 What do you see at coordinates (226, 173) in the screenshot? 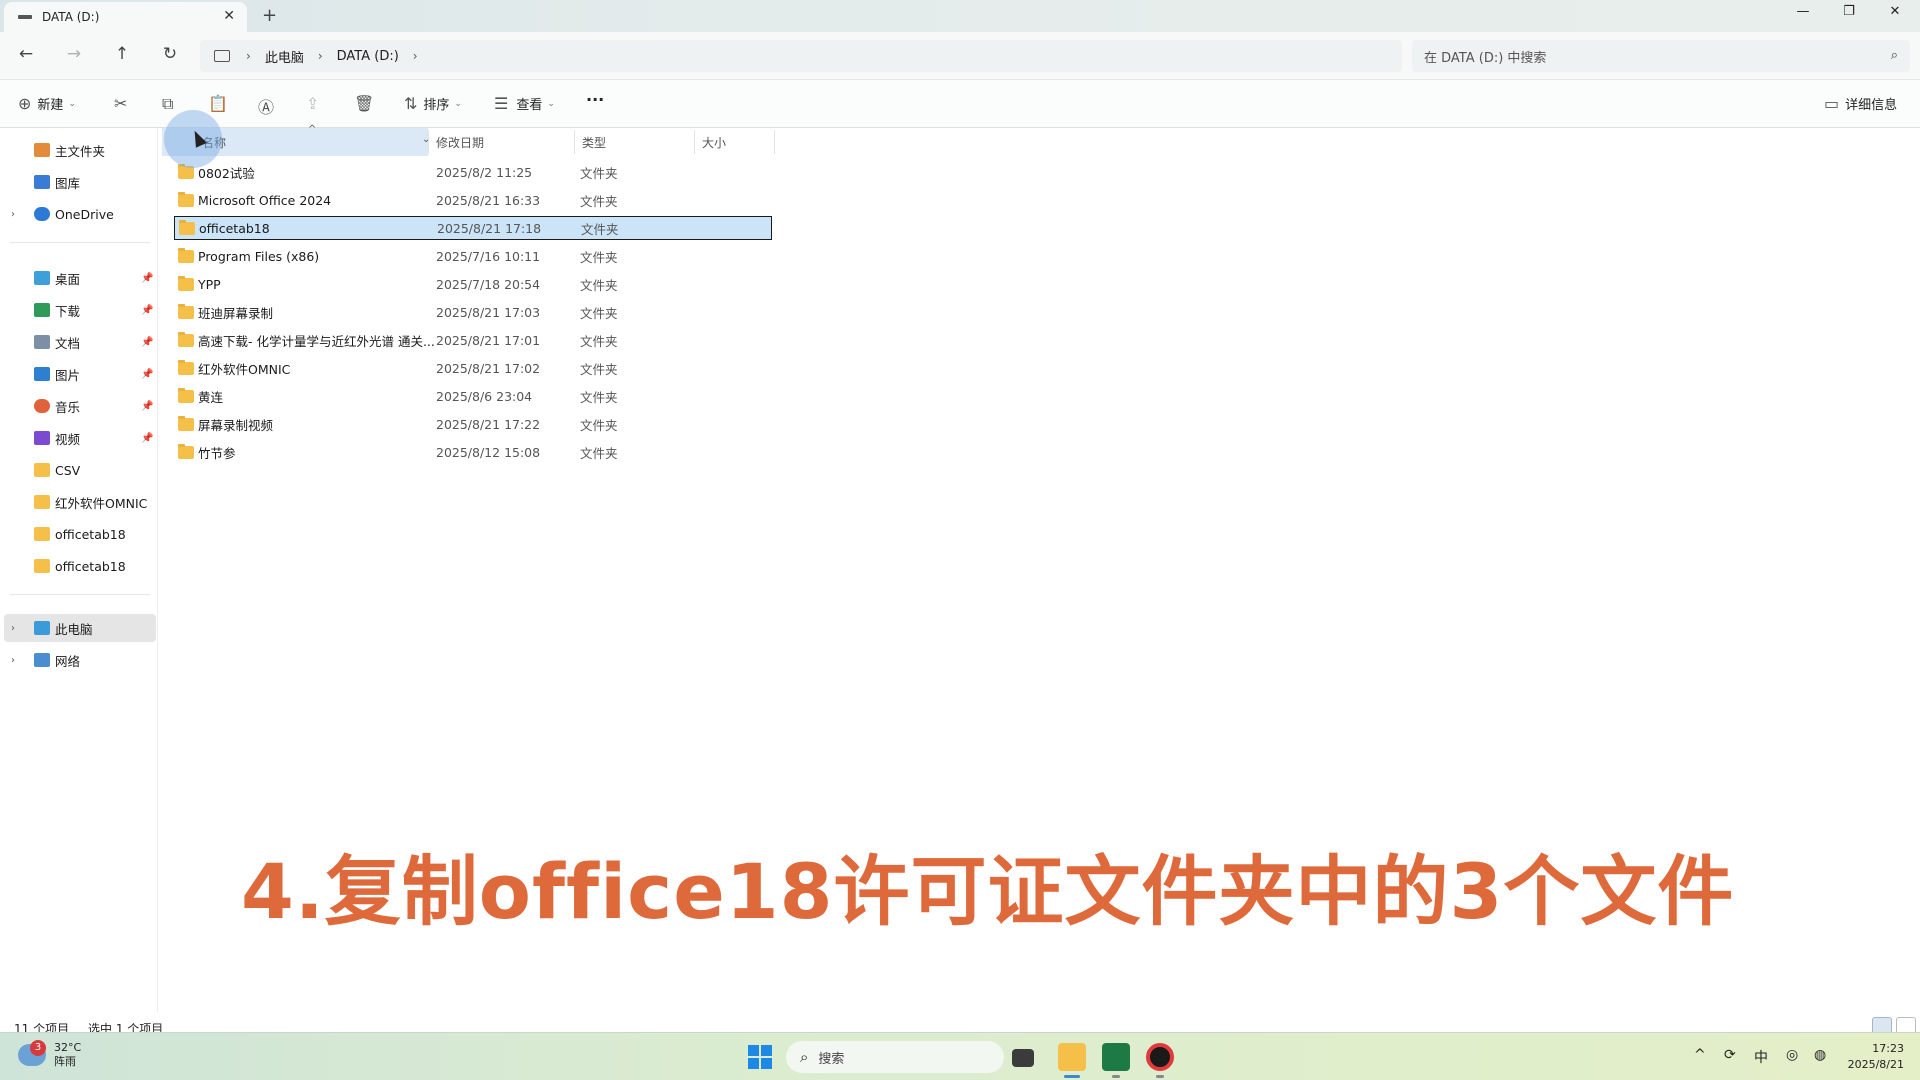
I see `file-name: 0802试验` at bounding box center [226, 173].